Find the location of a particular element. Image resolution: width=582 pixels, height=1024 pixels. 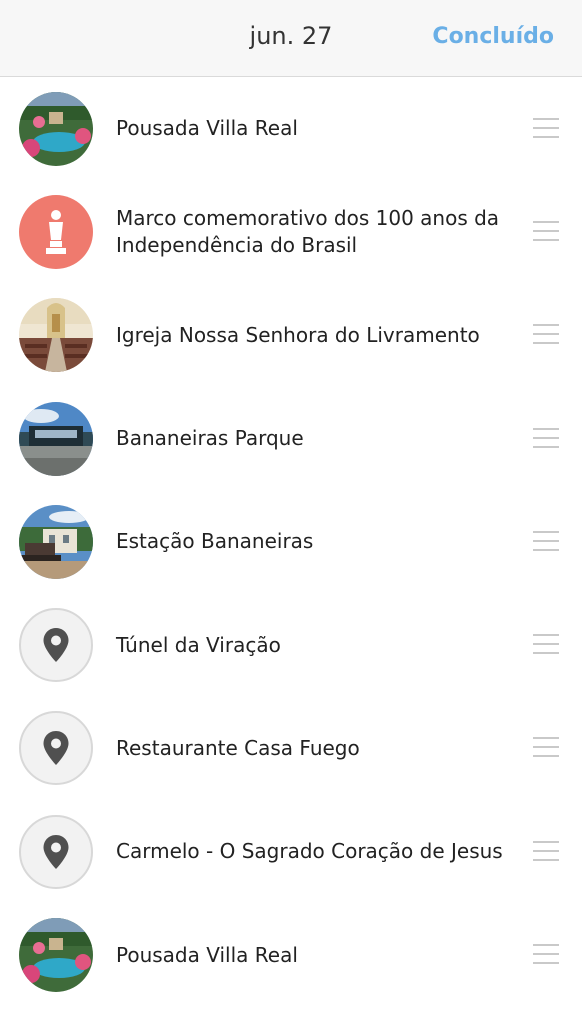

list-item: Bananeiras Parque is located at coordinates (291, 438).